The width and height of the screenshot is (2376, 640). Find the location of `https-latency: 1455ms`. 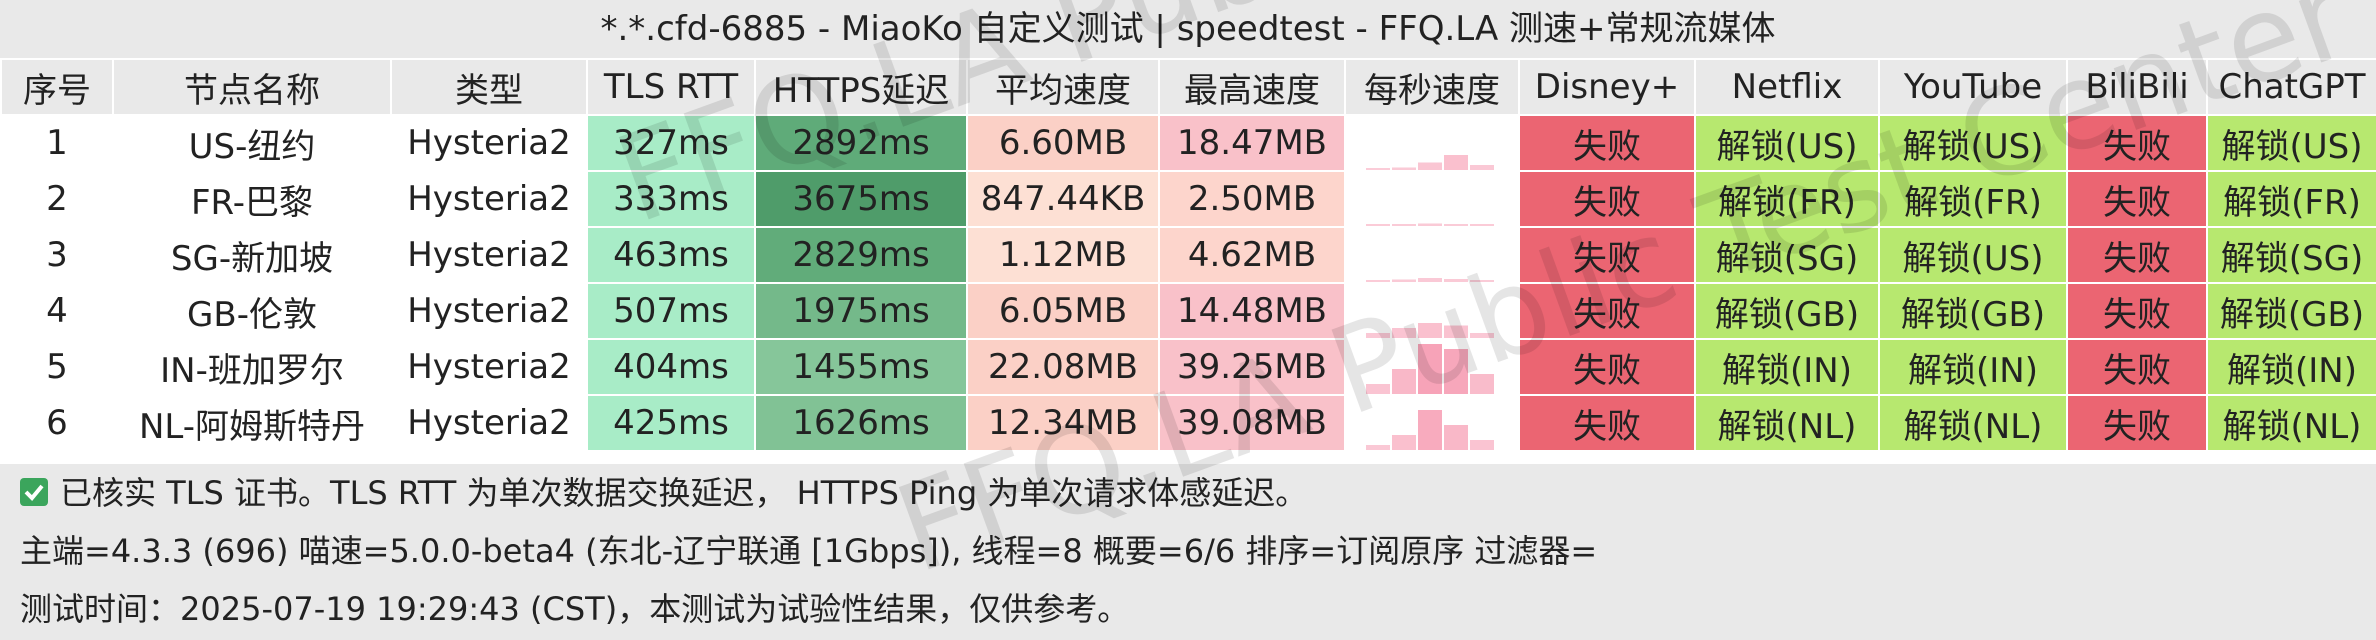

https-latency: 1455ms is located at coordinates (861, 367).